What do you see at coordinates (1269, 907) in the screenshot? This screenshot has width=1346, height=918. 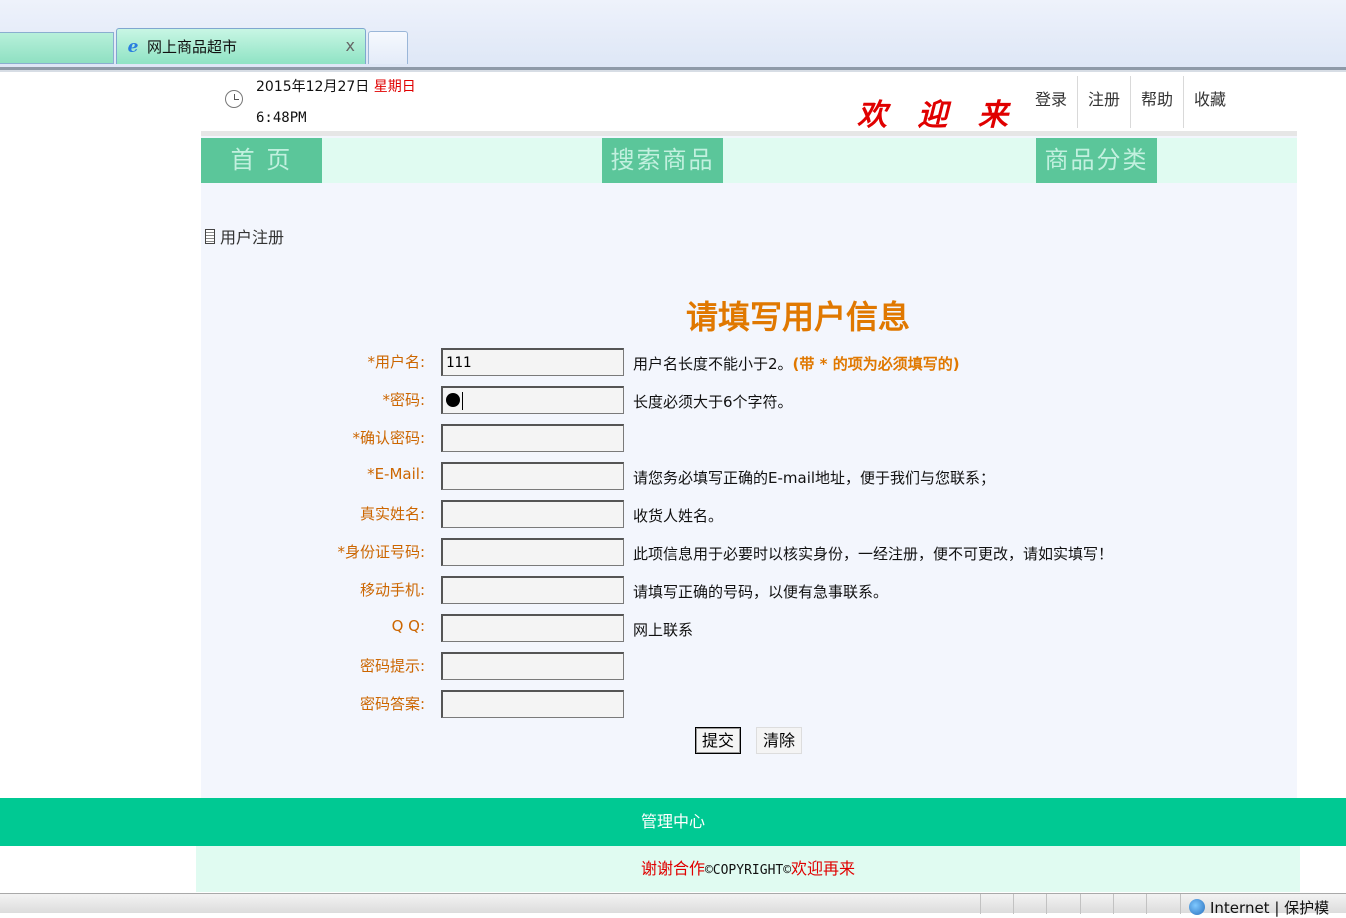 I see `security-zone: Internet | 保护模` at bounding box center [1269, 907].